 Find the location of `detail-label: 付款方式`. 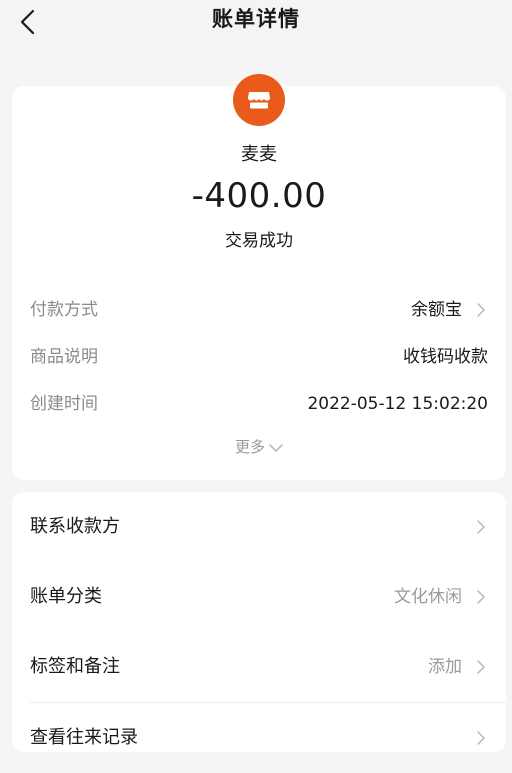

detail-label: 付款方式 is located at coordinates (64, 310).